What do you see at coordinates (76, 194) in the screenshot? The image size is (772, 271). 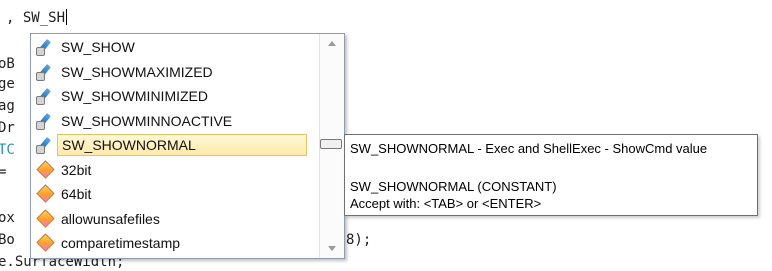 I see `autocomplete-item-label: 64bit` at bounding box center [76, 194].